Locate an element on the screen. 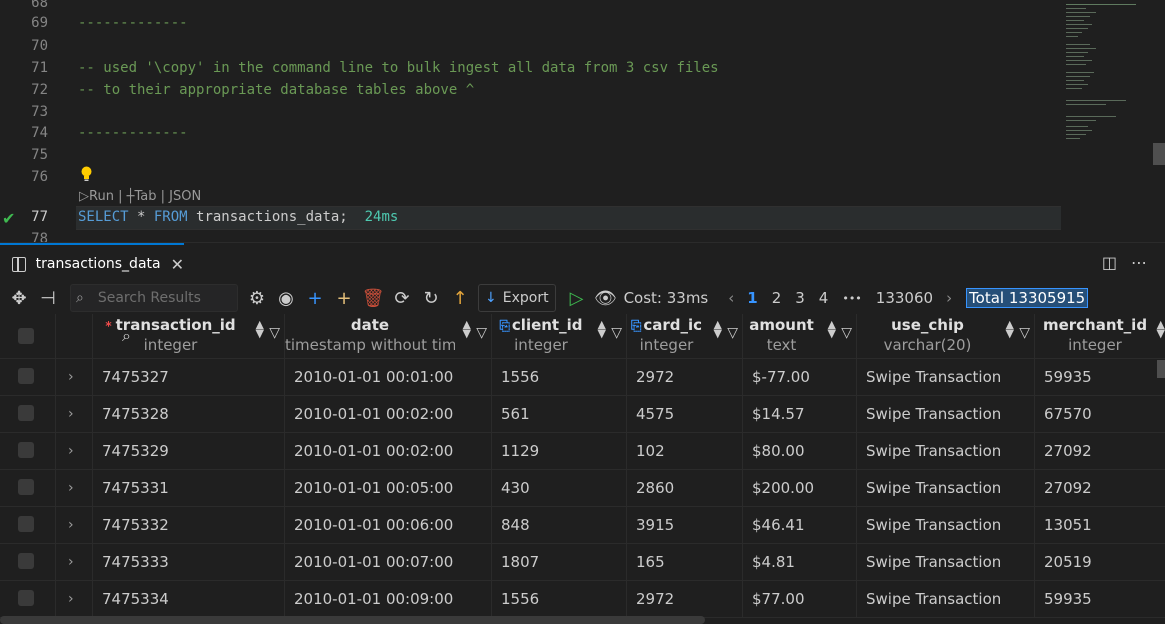 The image size is (1165, 624). reload-icon: ↻ is located at coordinates (431, 298).